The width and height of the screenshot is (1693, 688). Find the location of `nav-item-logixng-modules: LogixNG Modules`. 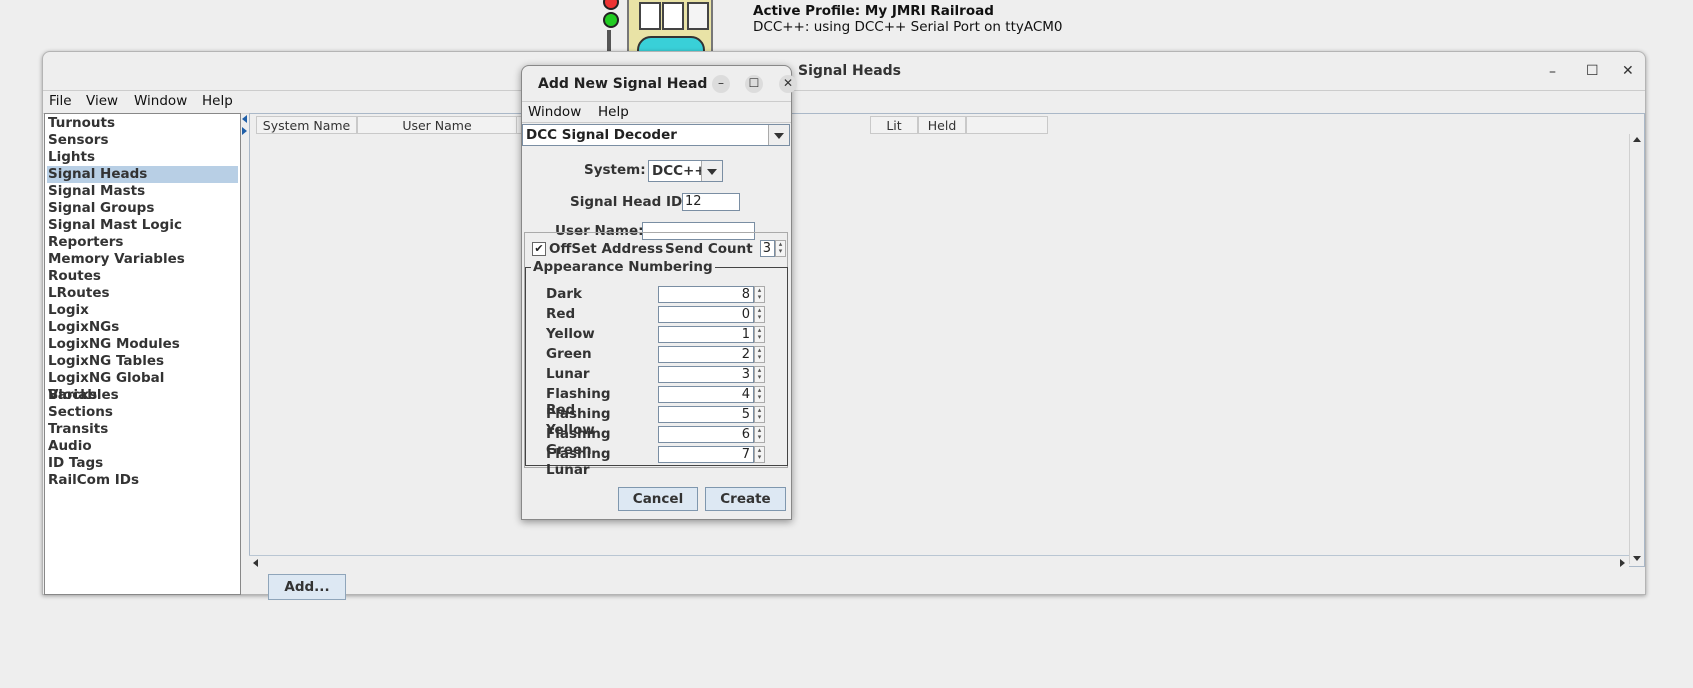

nav-item-logixng-modules: LogixNG Modules is located at coordinates (142, 344).